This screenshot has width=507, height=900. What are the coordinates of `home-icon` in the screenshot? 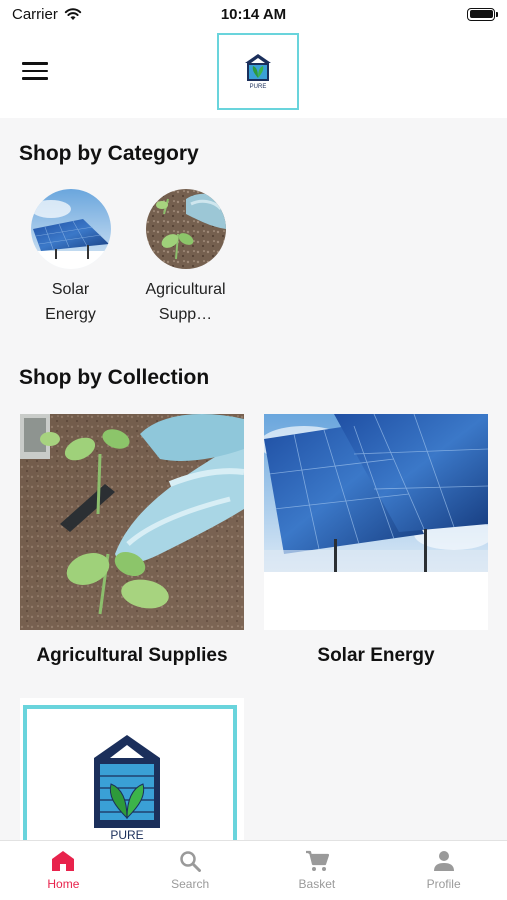 It's located at (63, 861).